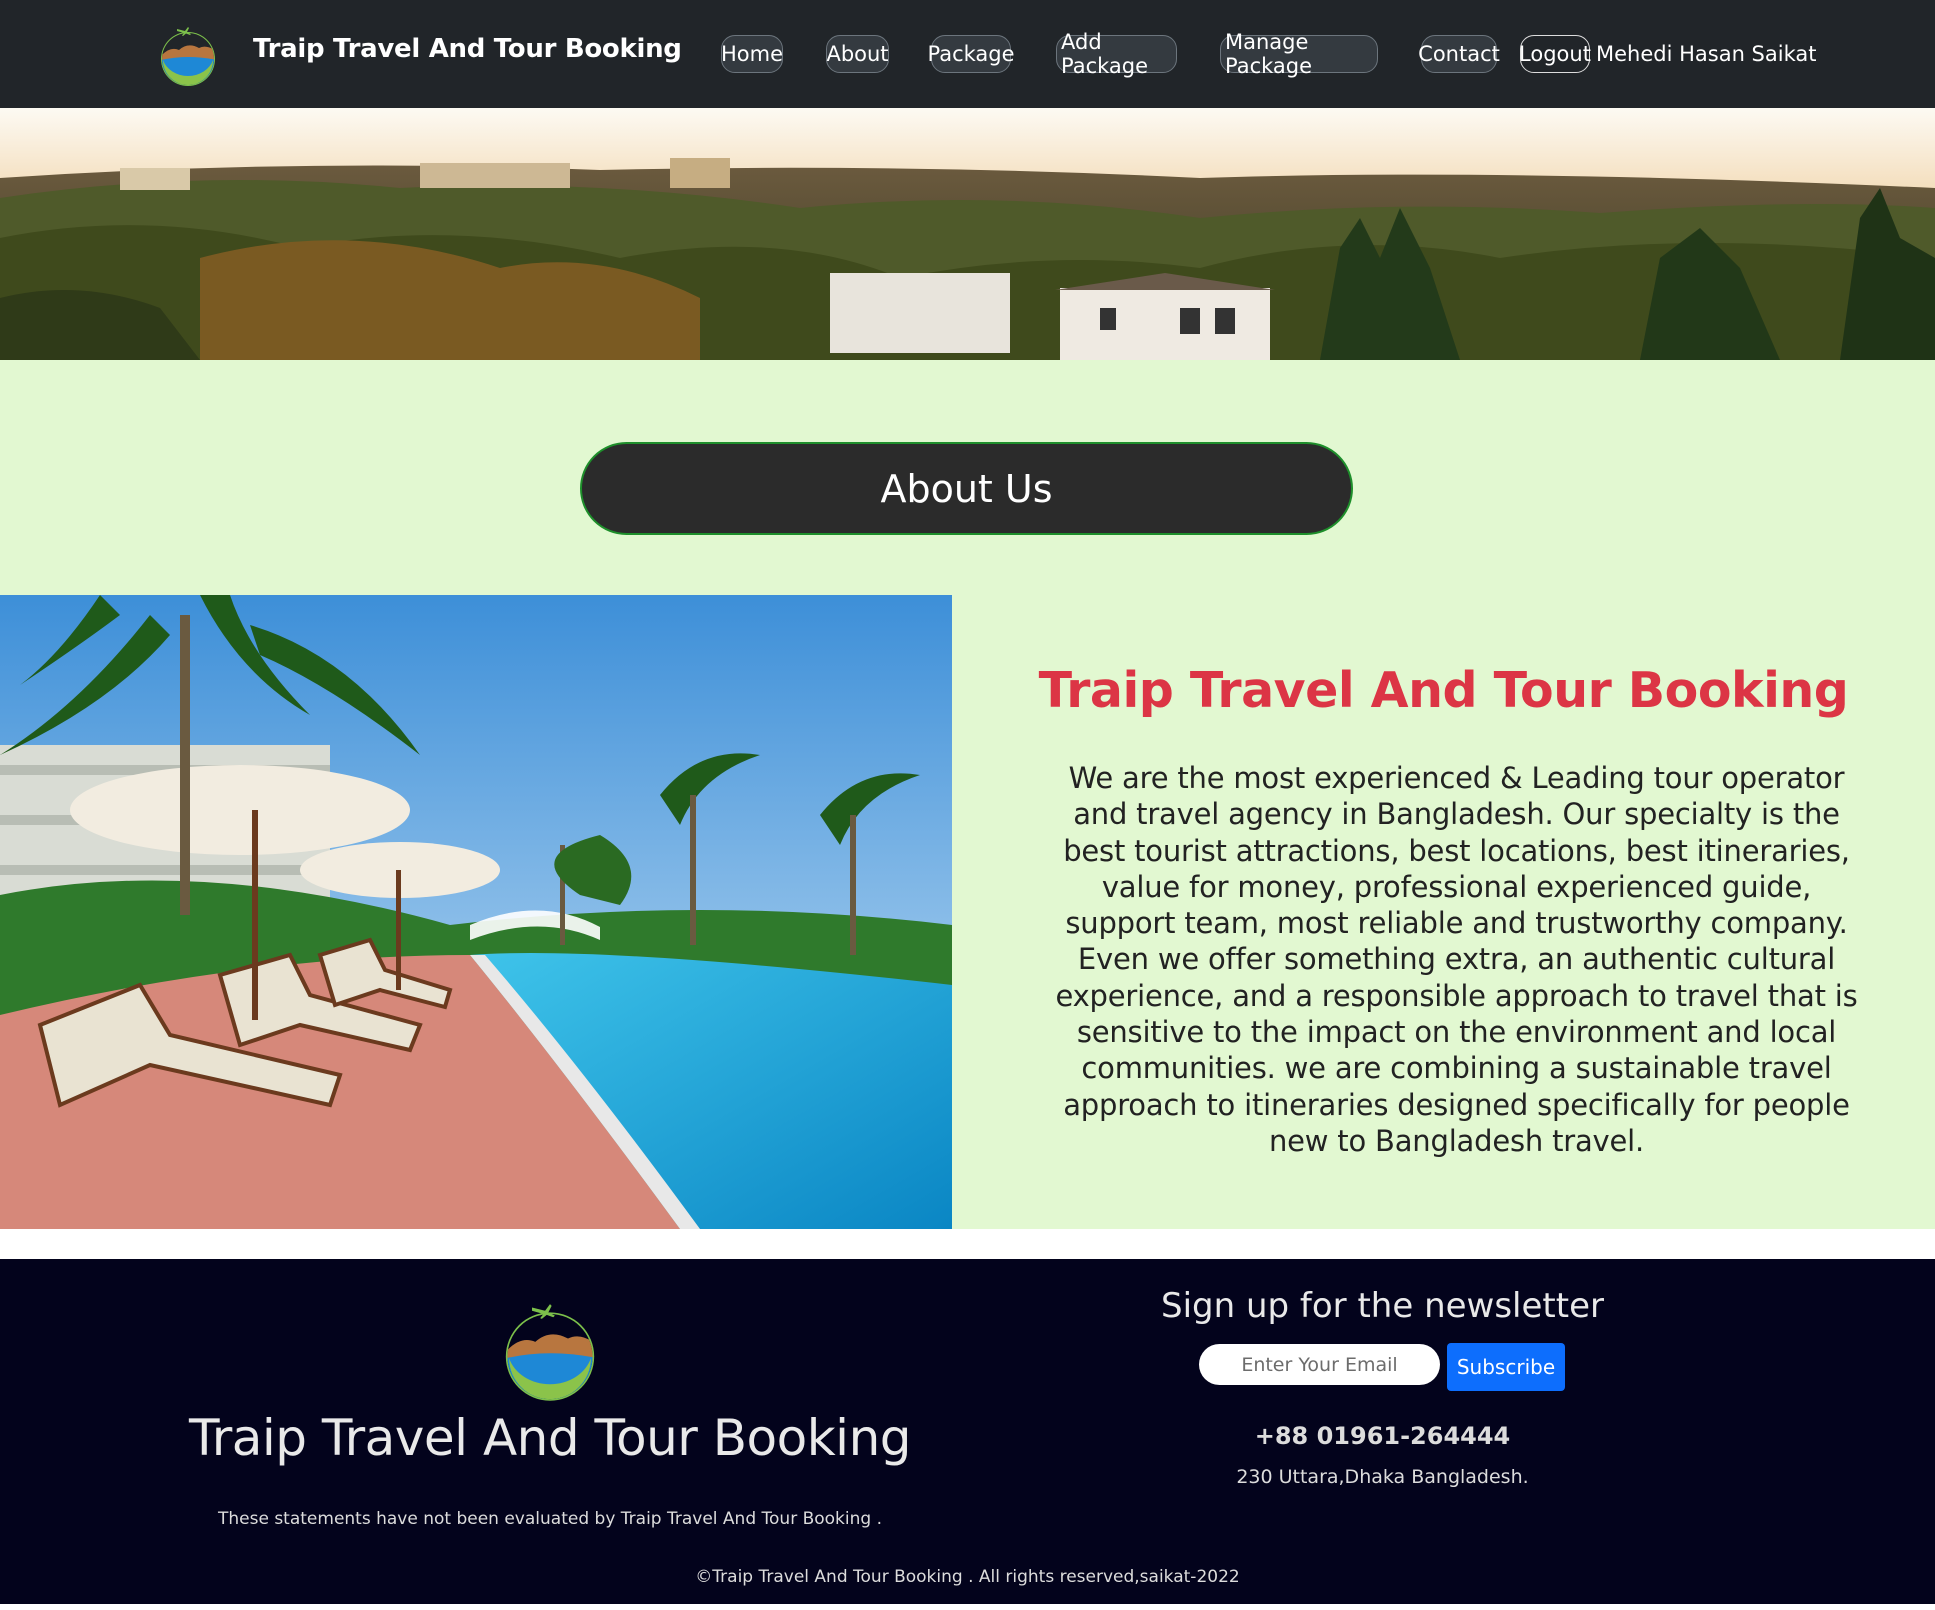 The width and height of the screenshot is (1935, 1610). I want to click on newsletter-title: Sign up for the newsletter, so click(1382, 1306).